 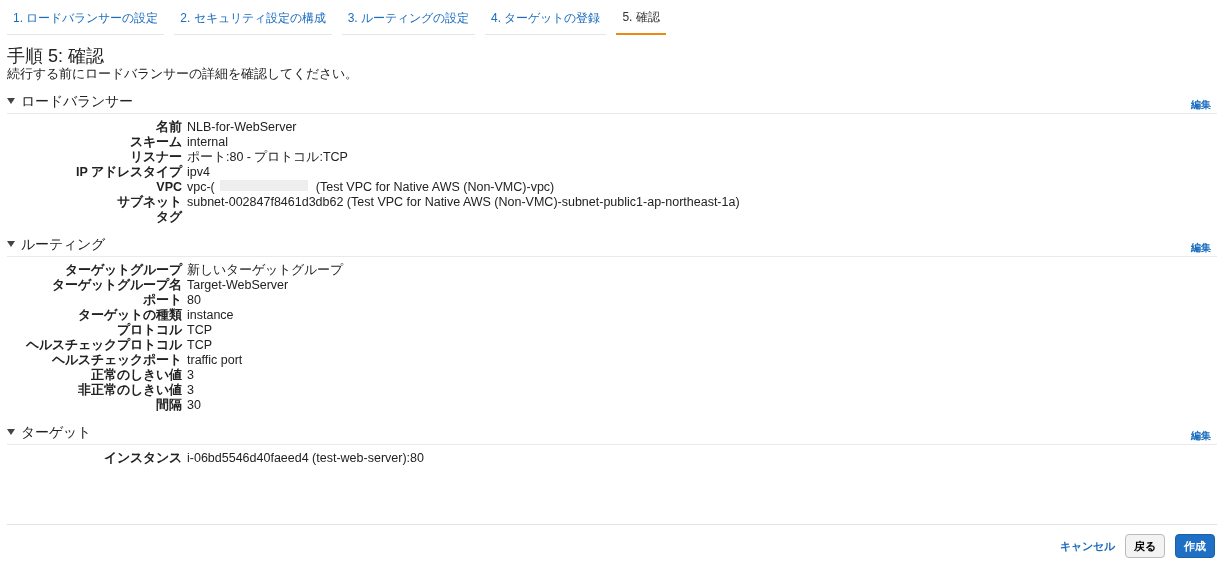 What do you see at coordinates (86, 20) in the screenshot?
I see `wizard-step-tab: 1. ロードバランサーの設定` at bounding box center [86, 20].